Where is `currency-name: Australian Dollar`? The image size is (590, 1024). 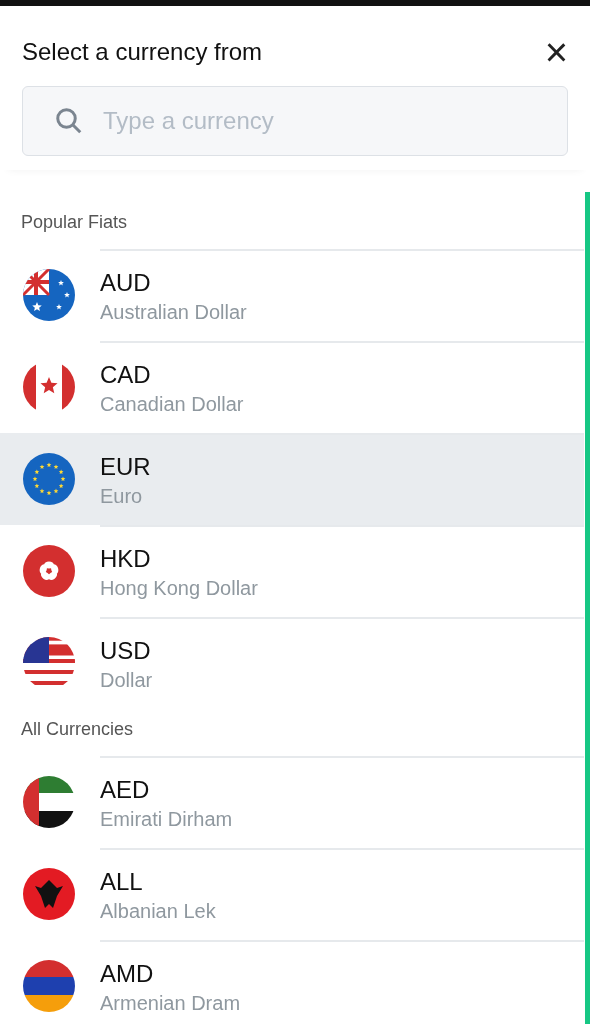
currency-name: Australian Dollar is located at coordinates (174, 312).